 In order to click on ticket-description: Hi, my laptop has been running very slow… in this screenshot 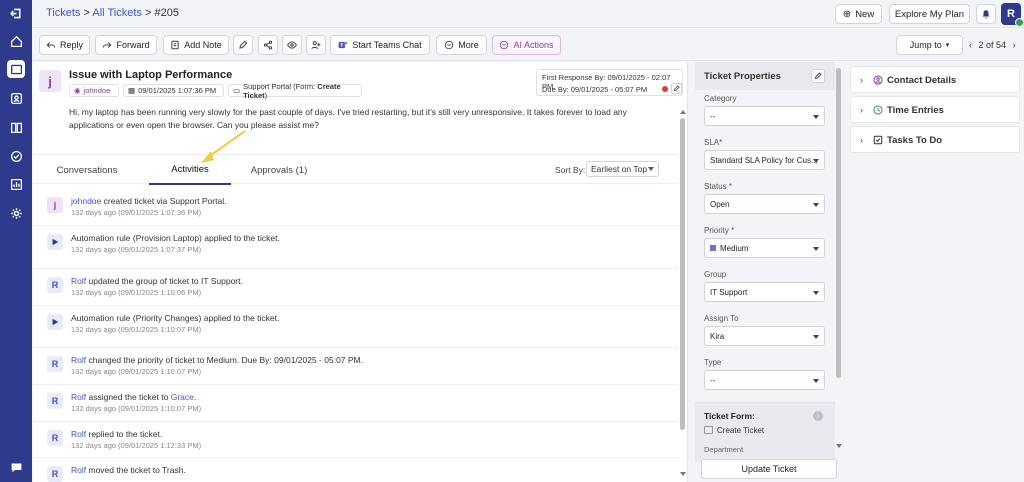, I will do `click(348, 118)`.